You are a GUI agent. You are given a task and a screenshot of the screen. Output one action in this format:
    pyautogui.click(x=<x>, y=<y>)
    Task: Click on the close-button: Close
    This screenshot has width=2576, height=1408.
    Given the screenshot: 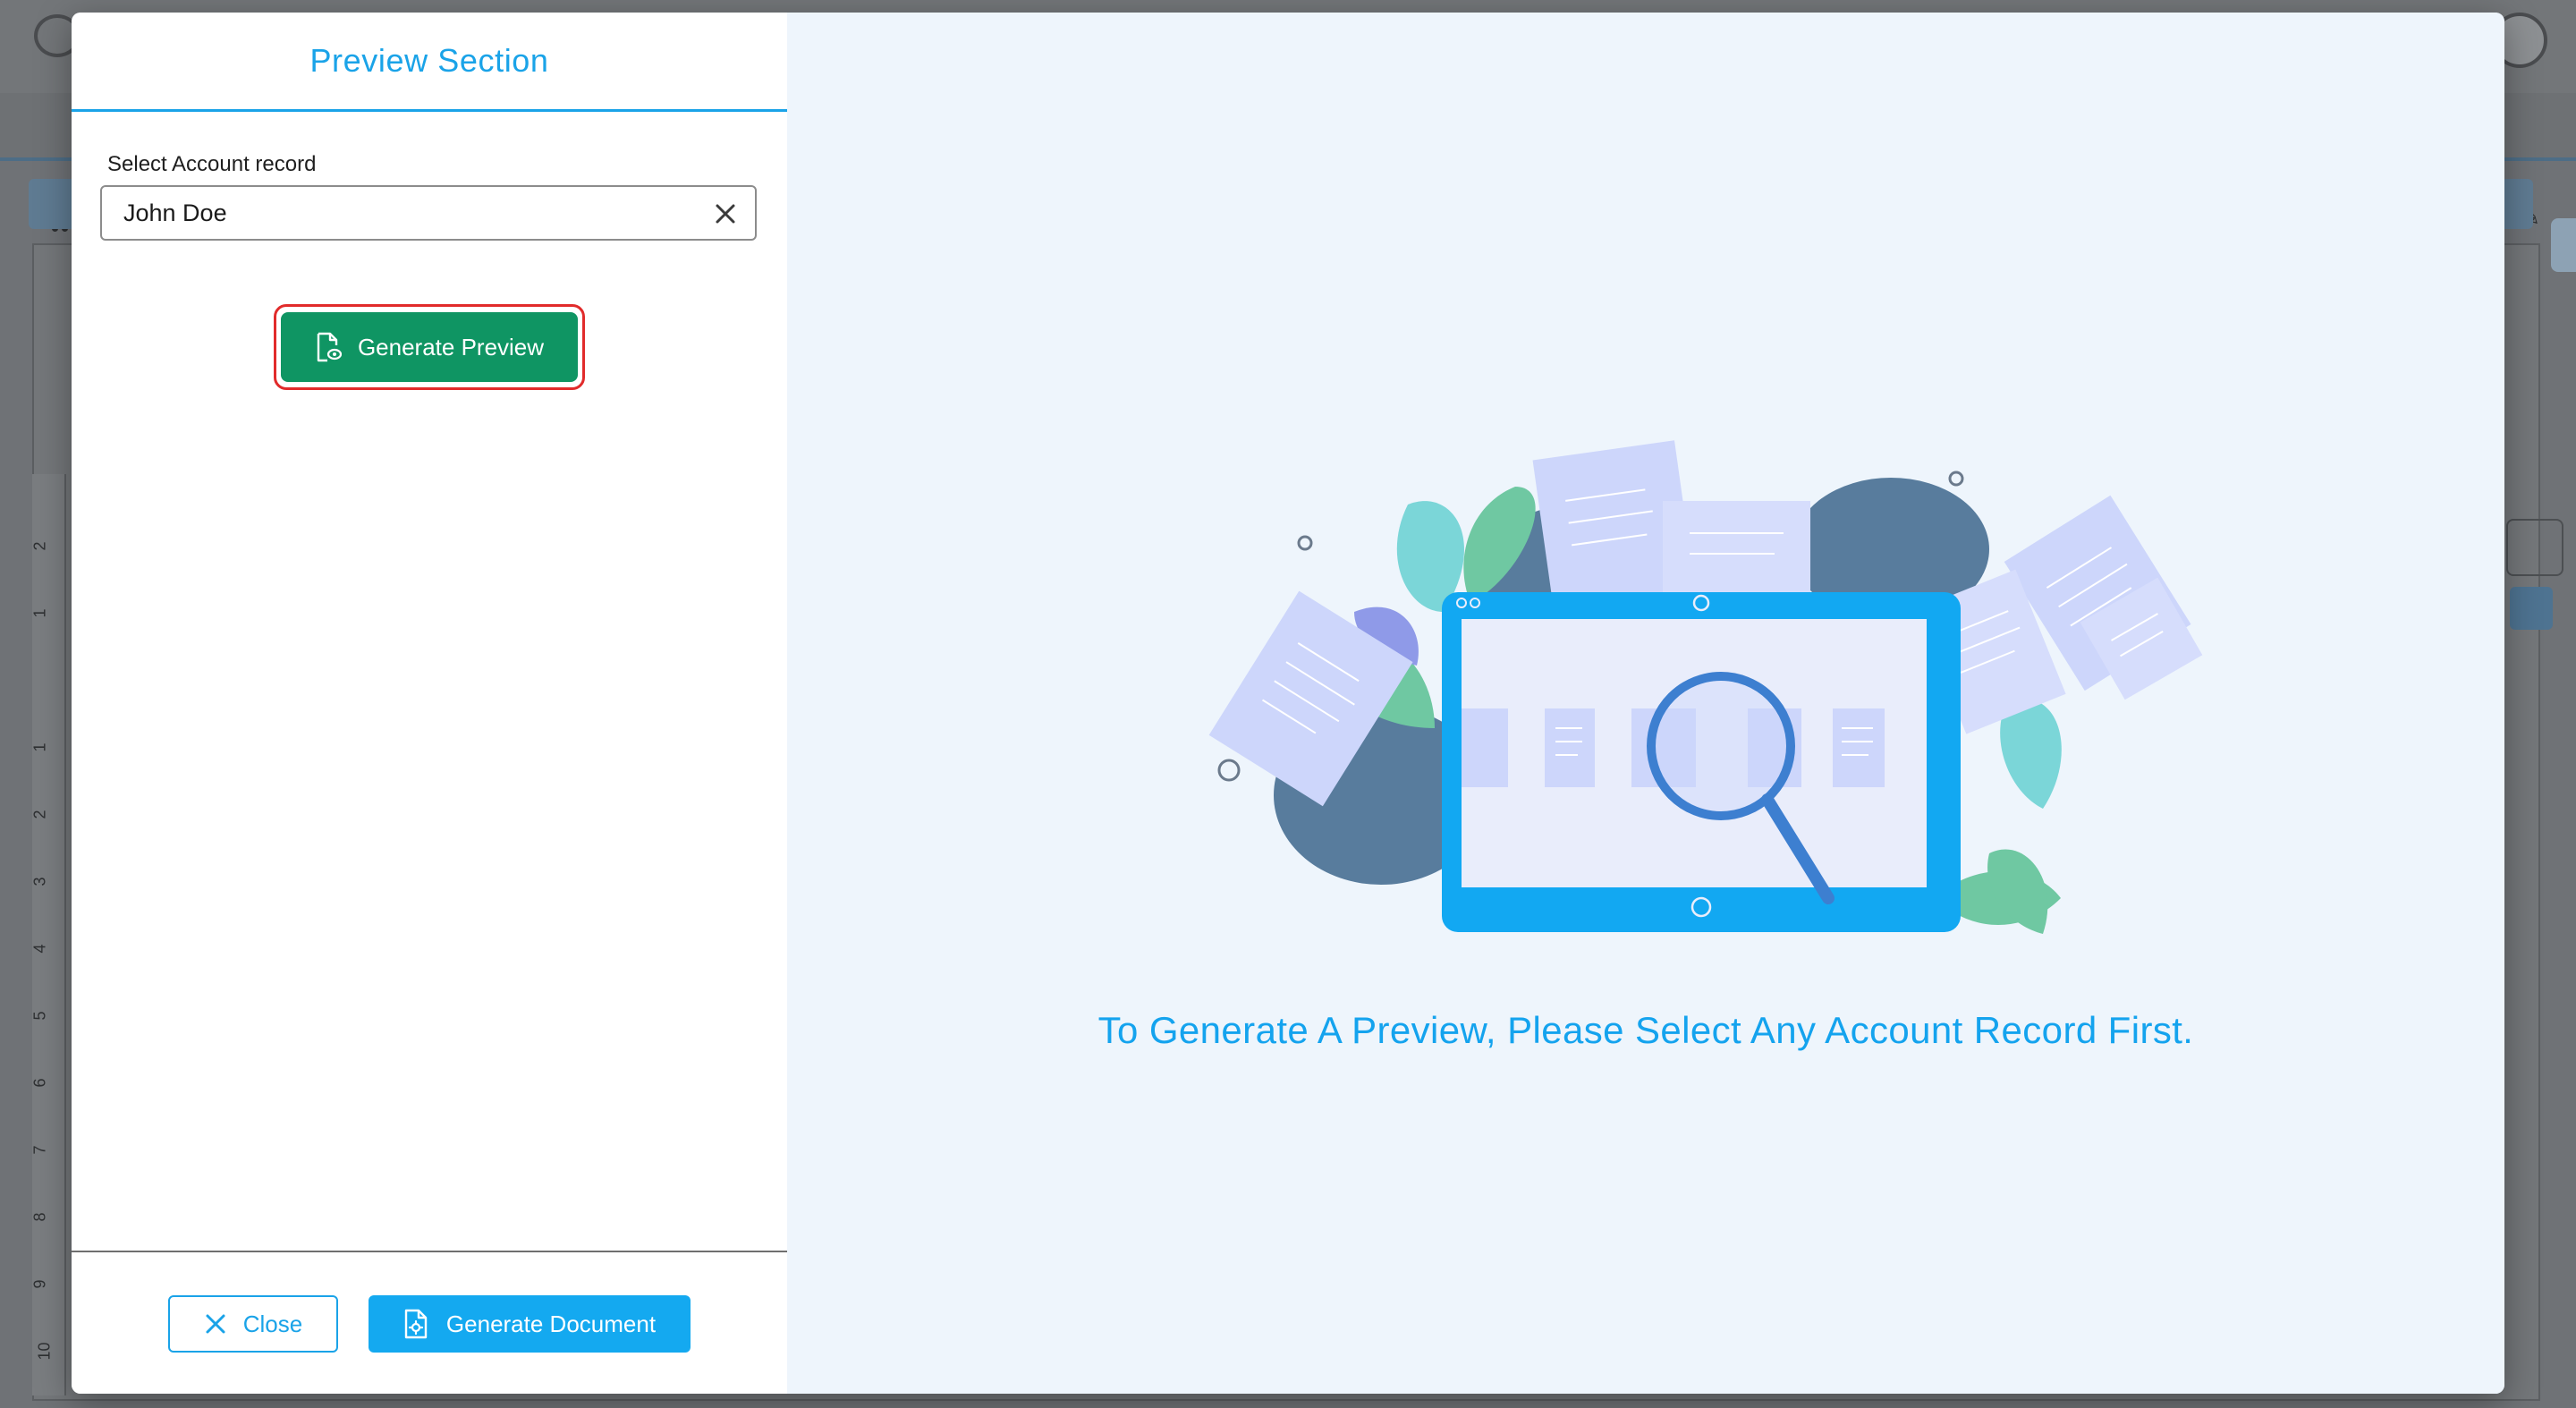 What is the action you would take?
    pyautogui.click(x=253, y=1324)
    